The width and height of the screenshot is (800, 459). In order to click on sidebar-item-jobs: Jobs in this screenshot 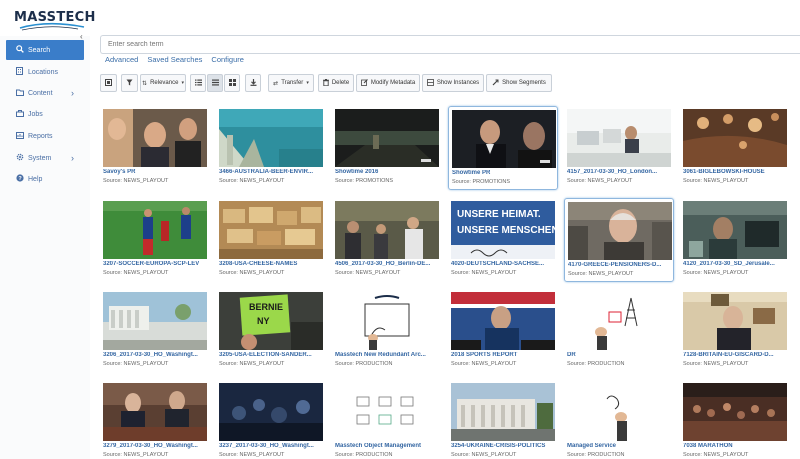, I will do `click(45, 114)`.